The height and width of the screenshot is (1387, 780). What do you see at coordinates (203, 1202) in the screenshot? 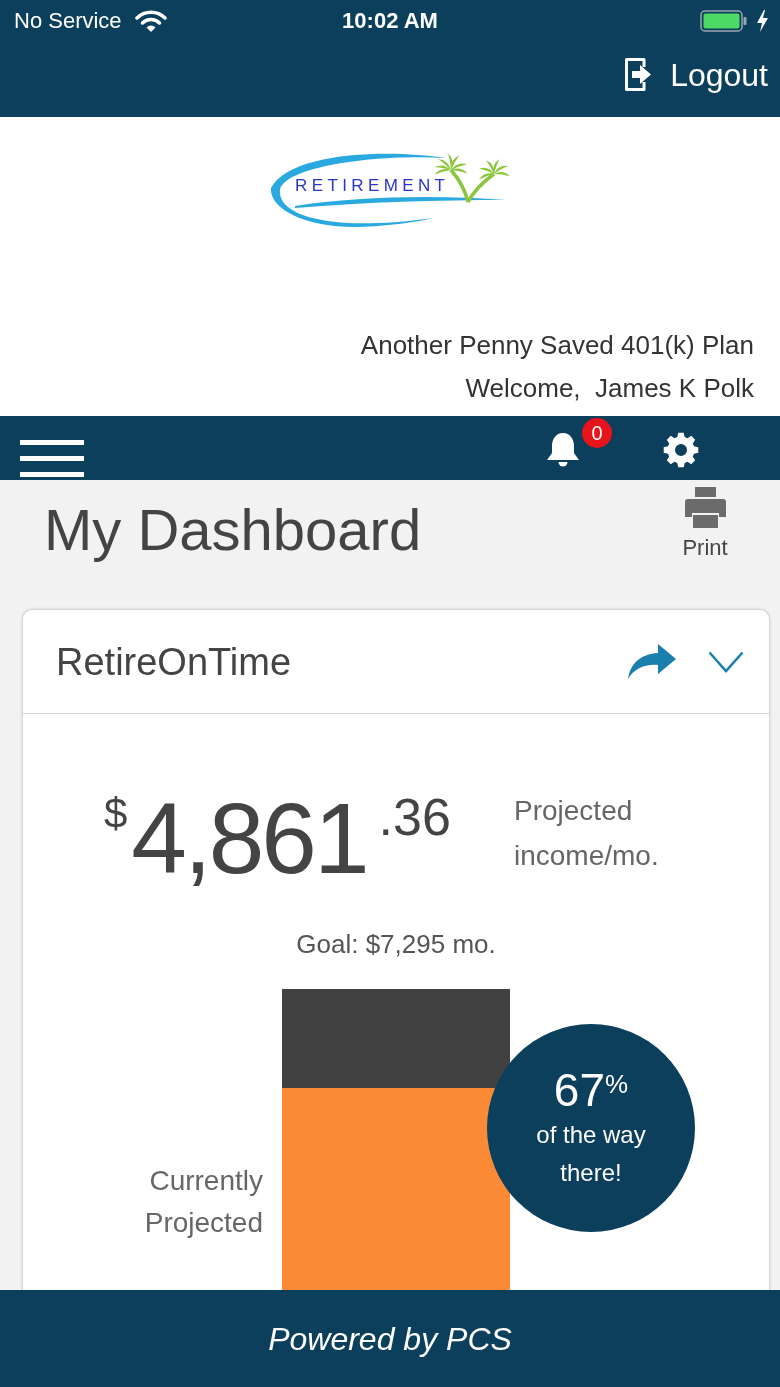
I see `meter-label: Currently Projected` at bounding box center [203, 1202].